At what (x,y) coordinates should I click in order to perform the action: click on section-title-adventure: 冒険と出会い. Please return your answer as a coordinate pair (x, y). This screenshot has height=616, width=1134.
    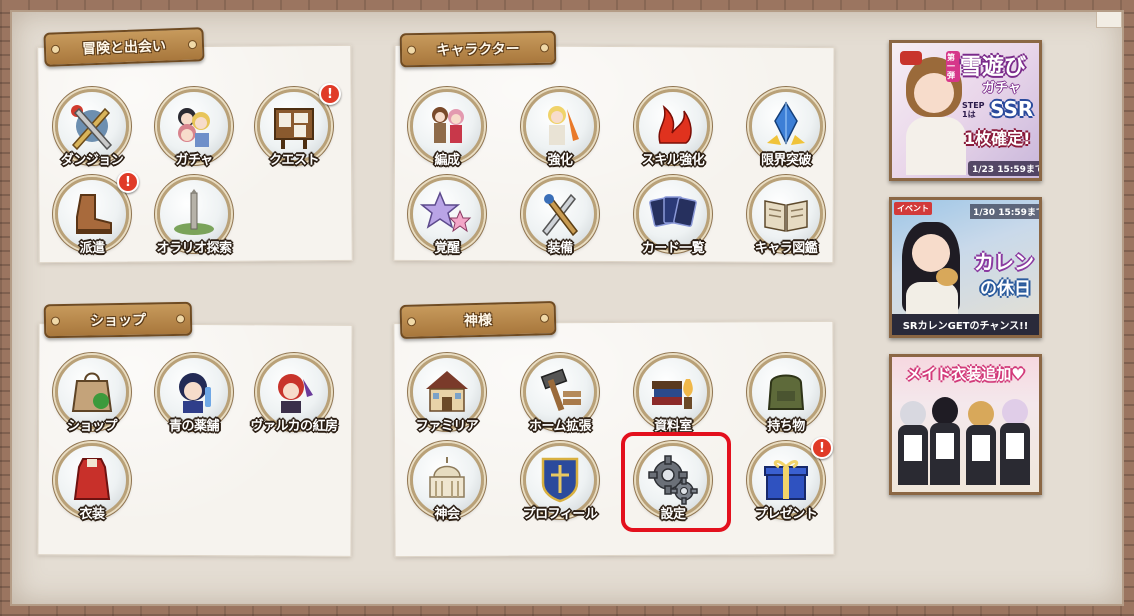
    Looking at the image, I should click on (124, 47).